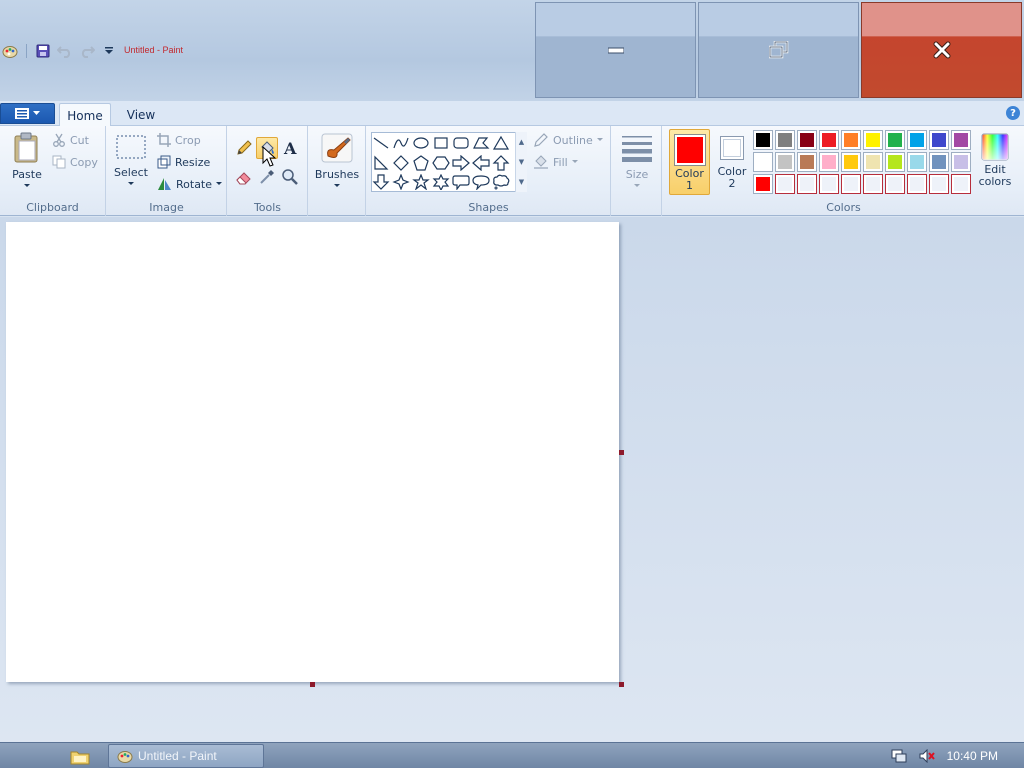 The height and width of the screenshot is (768, 1024). What do you see at coordinates (312, 684) in the screenshot?
I see `canvas-resize-handle-bottom` at bounding box center [312, 684].